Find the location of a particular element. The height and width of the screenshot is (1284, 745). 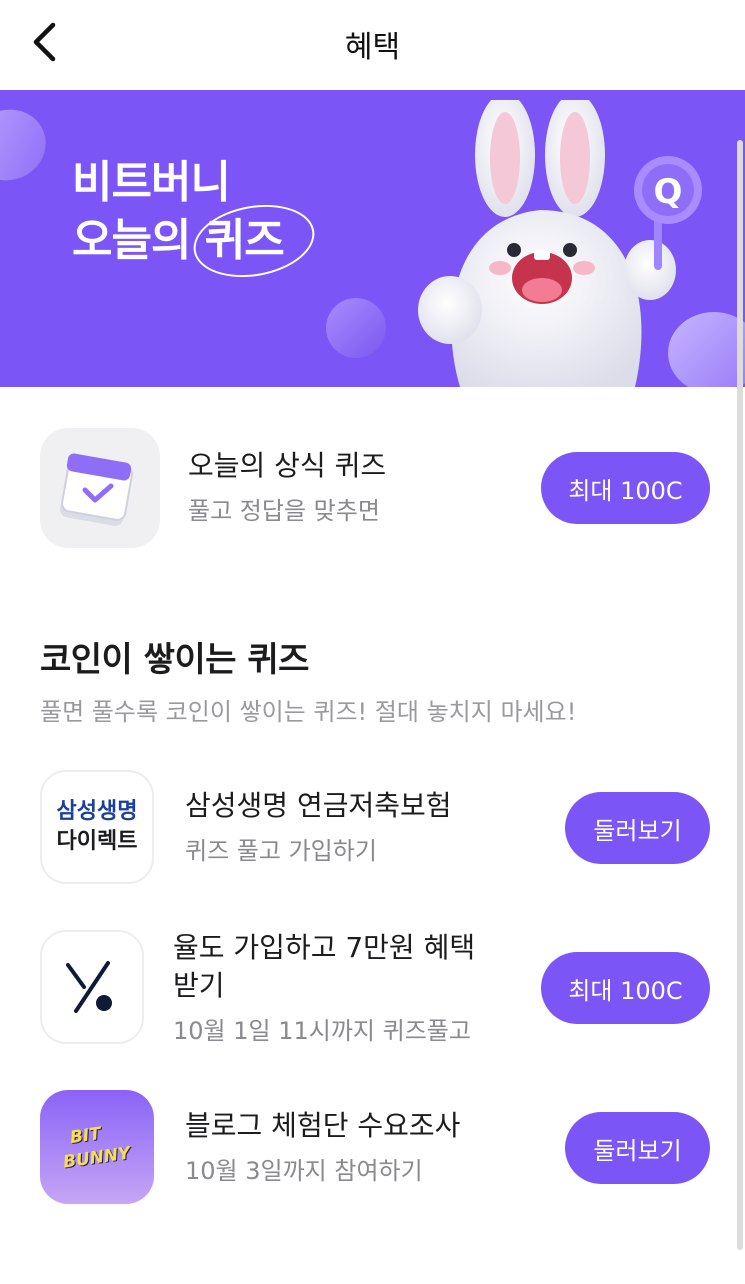

logo-text-line-2: 다이렉트 is located at coordinates (97, 841).